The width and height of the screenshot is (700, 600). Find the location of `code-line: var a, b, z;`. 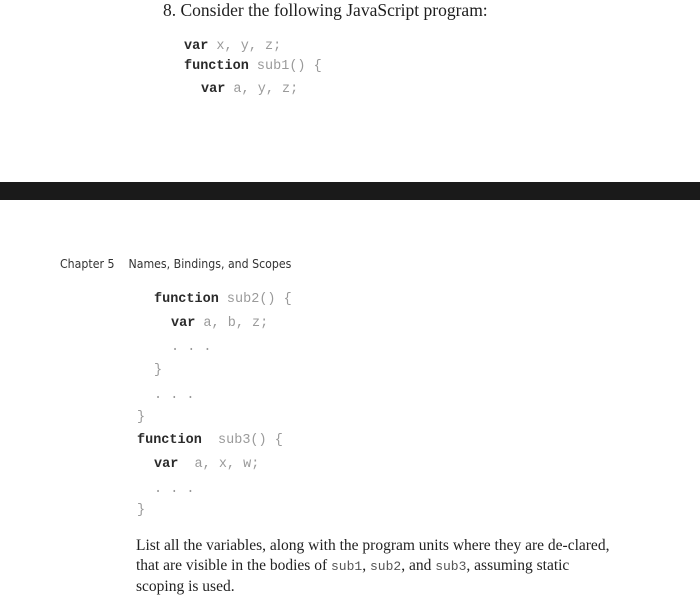

code-line: var a, b, z; is located at coordinates (220, 323).